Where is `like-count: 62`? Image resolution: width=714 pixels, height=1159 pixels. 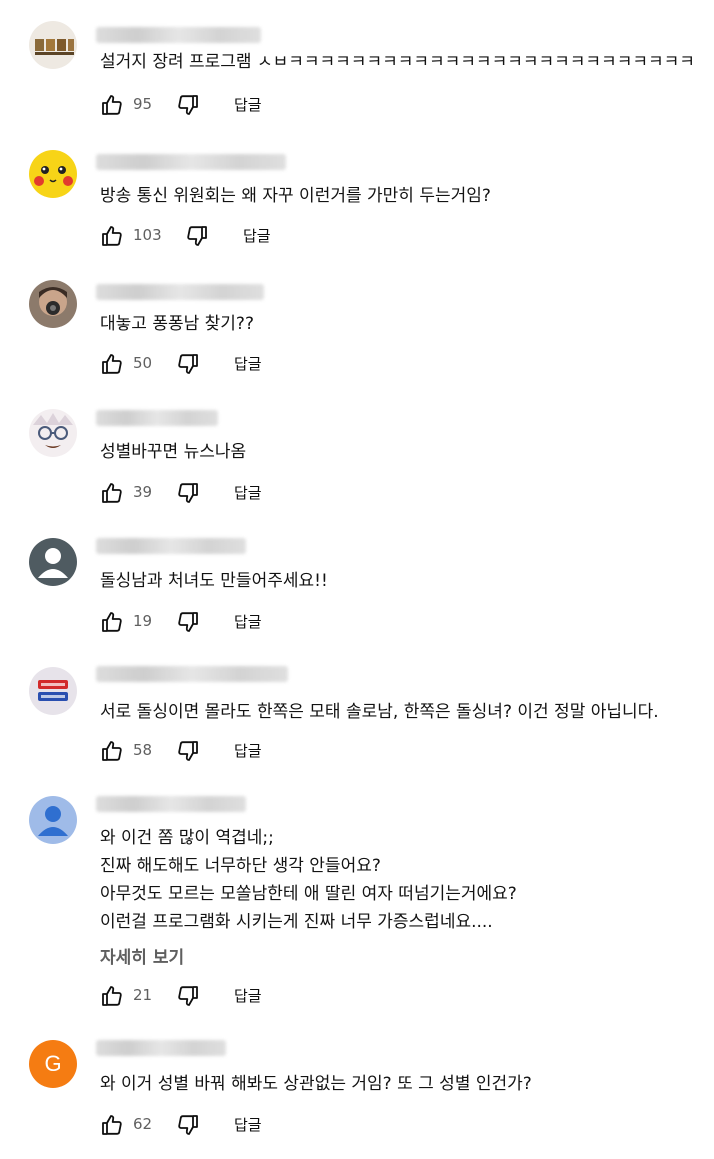
like-count: 62 is located at coordinates (143, 1124).